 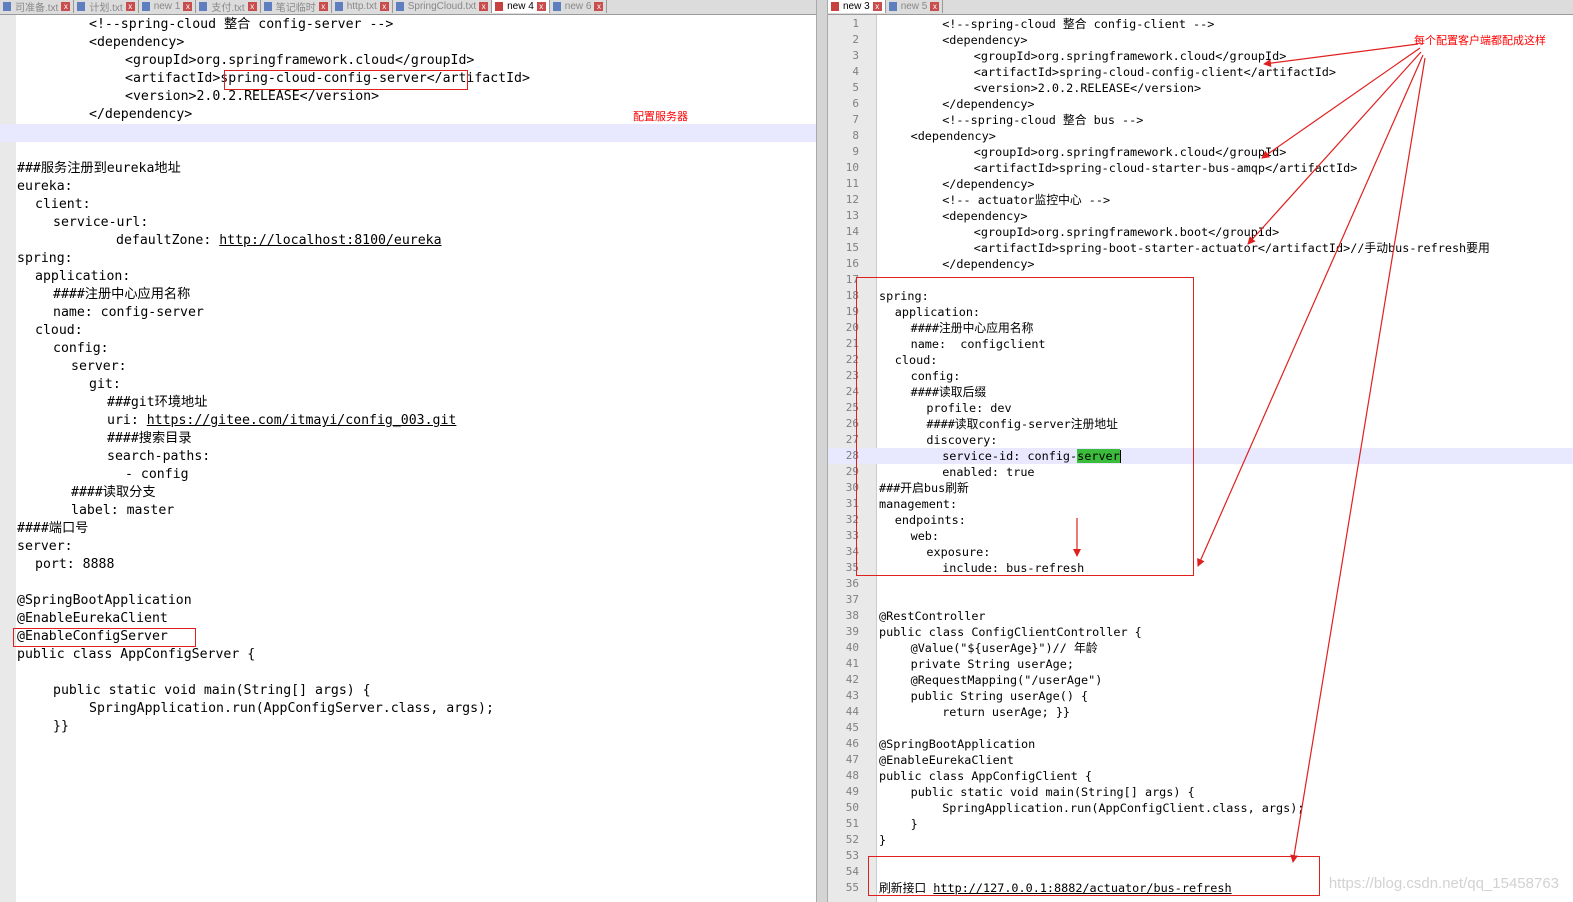 I want to click on line-number: 32, so click(x=852, y=519).